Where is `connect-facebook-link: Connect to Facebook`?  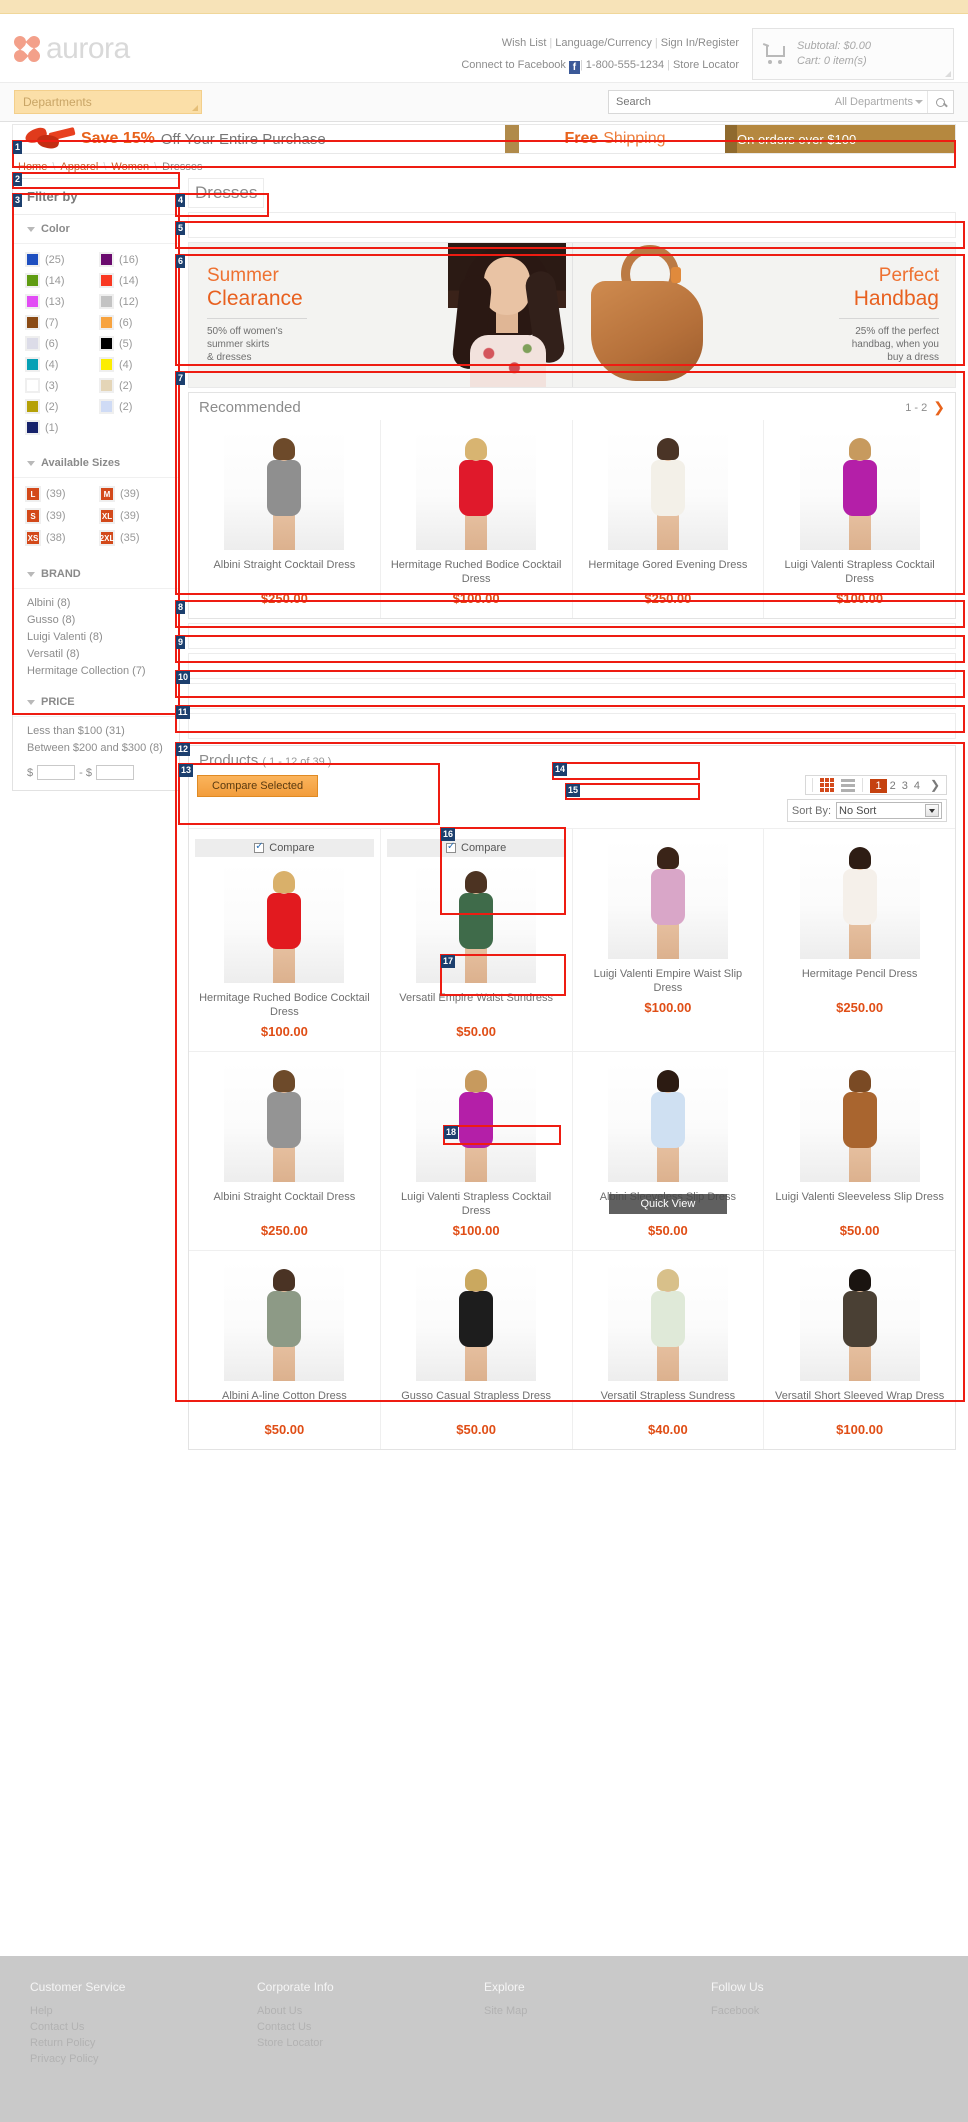 connect-facebook-link: Connect to Facebook is located at coordinates (513, 65).